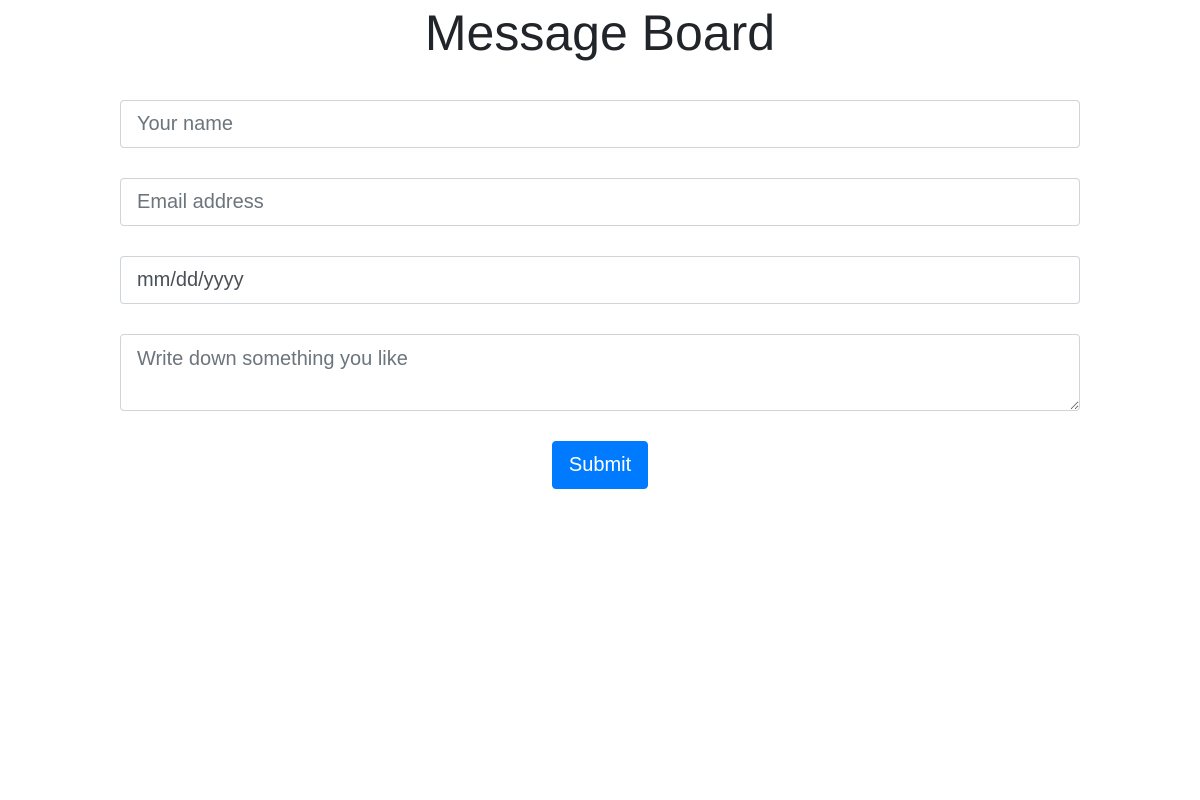 This screenshot has width=1200, height=800. What do you see at coordinates (600, 372) in the screenshot?
I see `message-textarea` at bounding box center [600, 372].